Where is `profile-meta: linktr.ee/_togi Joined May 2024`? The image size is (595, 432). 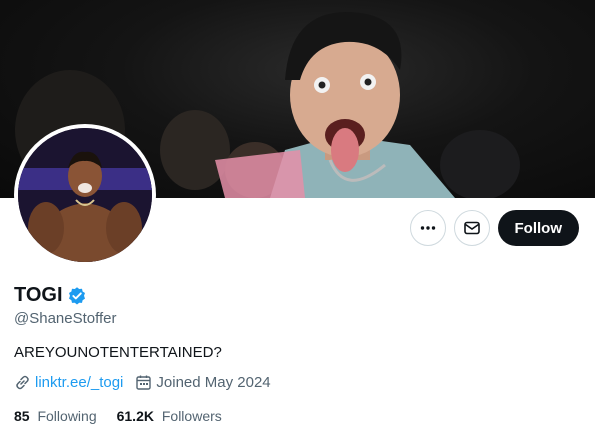 profile-meta: linktr.ee/_togi Joined May 2024 is located at coordinates (148, 382).